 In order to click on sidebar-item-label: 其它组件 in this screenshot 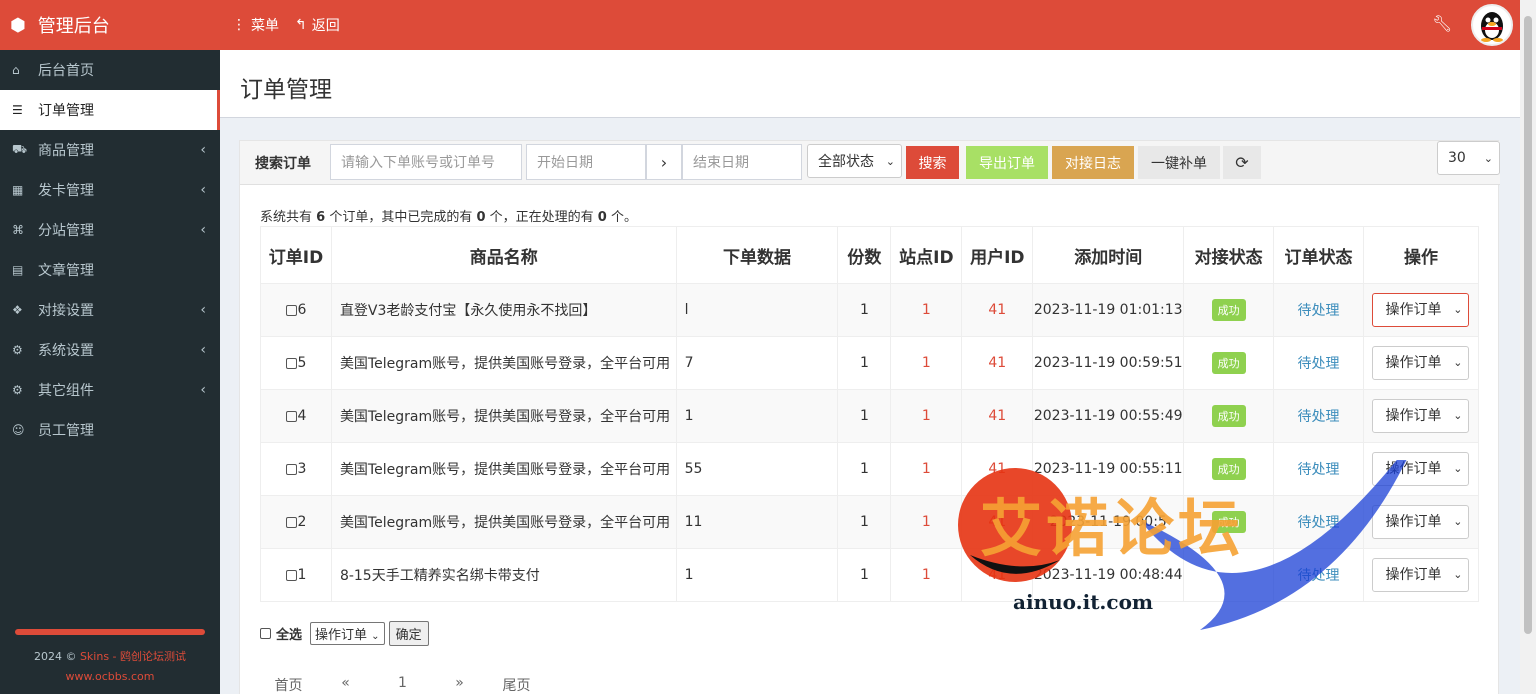, I will do `click(66, 391)`.